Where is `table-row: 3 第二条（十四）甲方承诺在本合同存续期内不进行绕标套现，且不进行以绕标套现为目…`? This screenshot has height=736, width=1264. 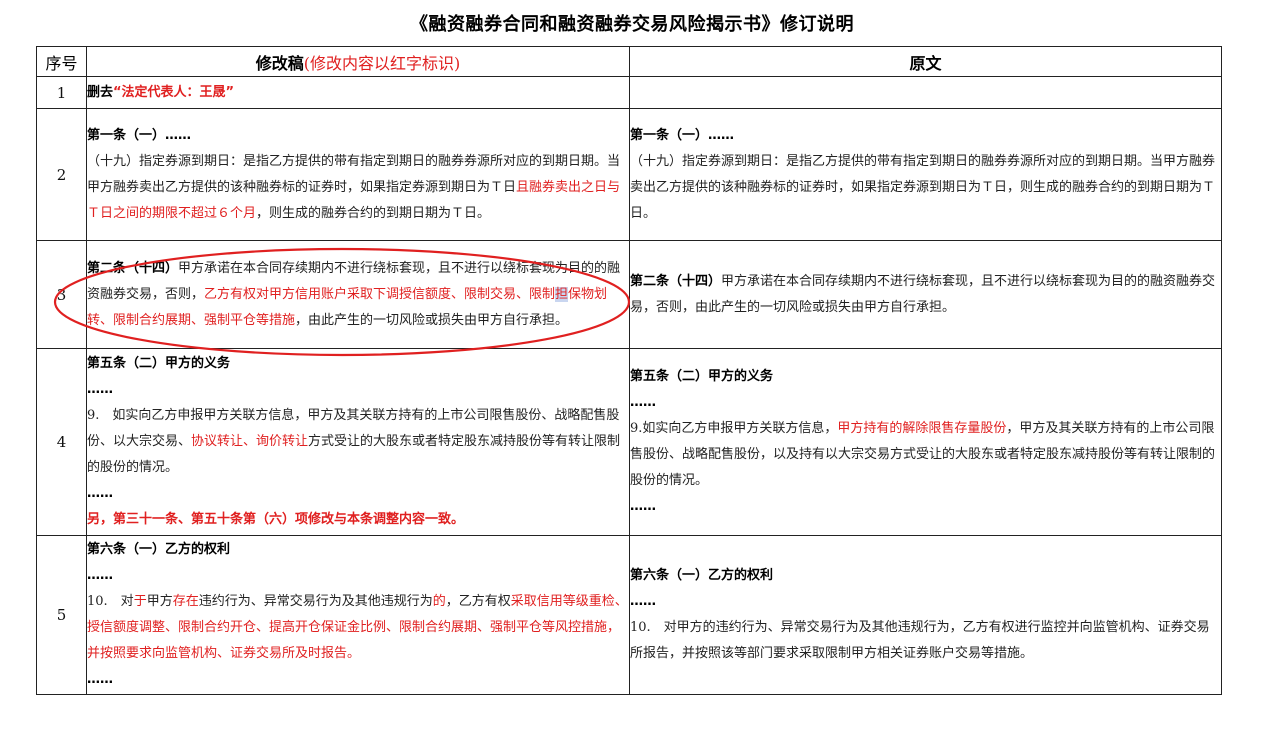
table-row: 3 第二条（十四）甲方承诺在本合同存续期内不进行绕标套现，且不进行以绕标套现为目… is located at coordinates (629, 294).